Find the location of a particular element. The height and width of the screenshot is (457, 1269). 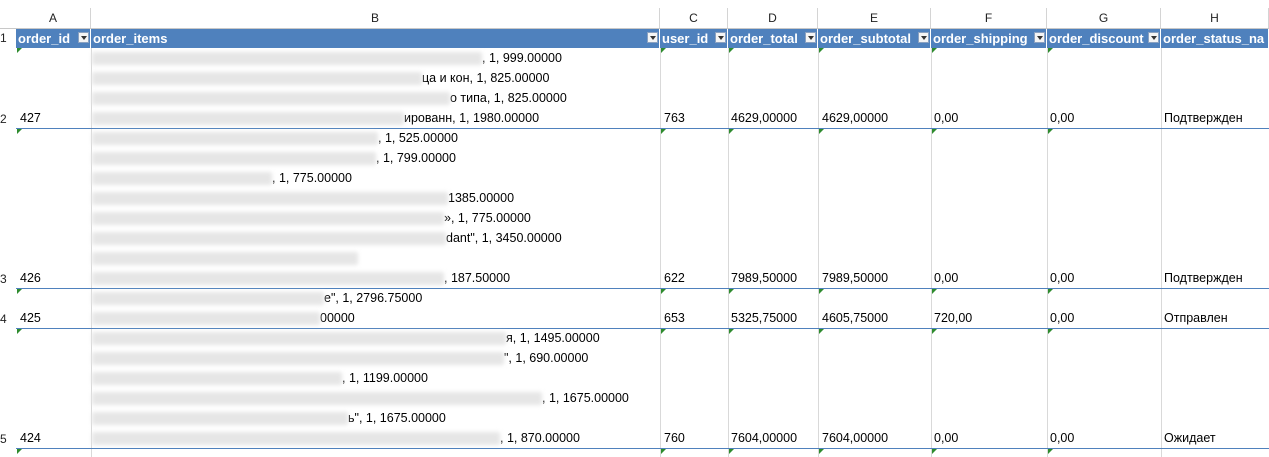

header-cell-order-subtotal: order_subtotal is located at coordinates (874, 38).